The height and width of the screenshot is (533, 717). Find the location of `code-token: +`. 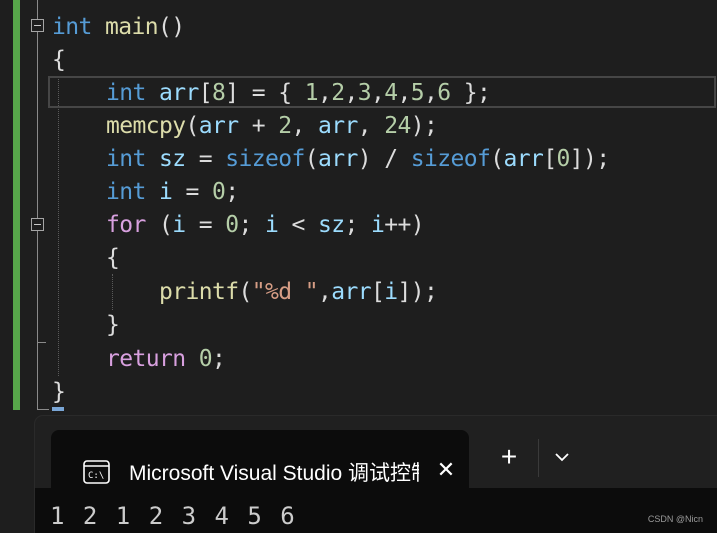

code-token: + is located at coordinates (258, 126).